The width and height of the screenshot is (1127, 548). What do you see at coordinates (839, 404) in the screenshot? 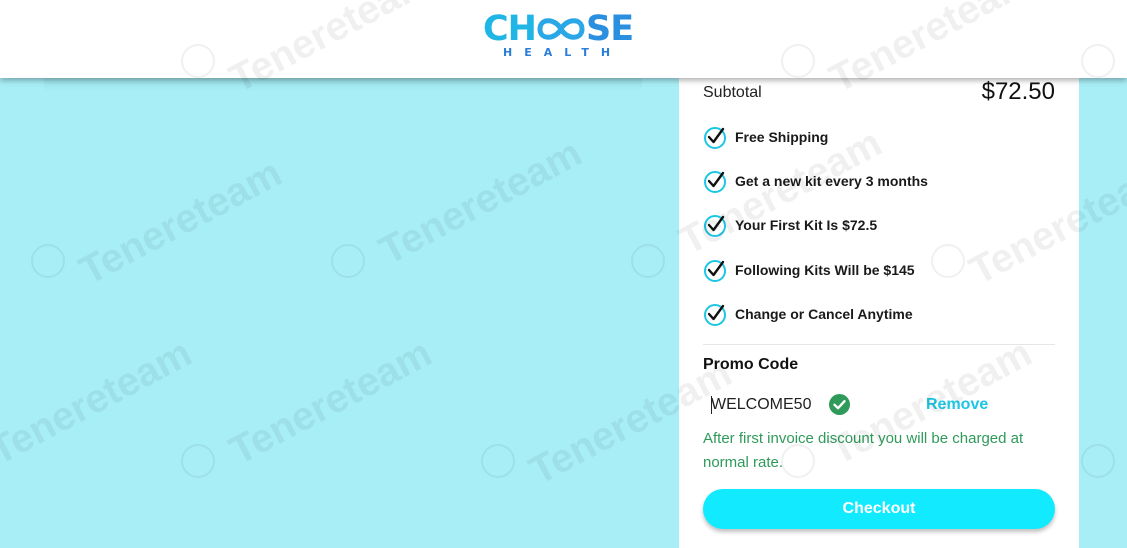
I see `check-circle-filled-icon` at bounding box center [839, 404].